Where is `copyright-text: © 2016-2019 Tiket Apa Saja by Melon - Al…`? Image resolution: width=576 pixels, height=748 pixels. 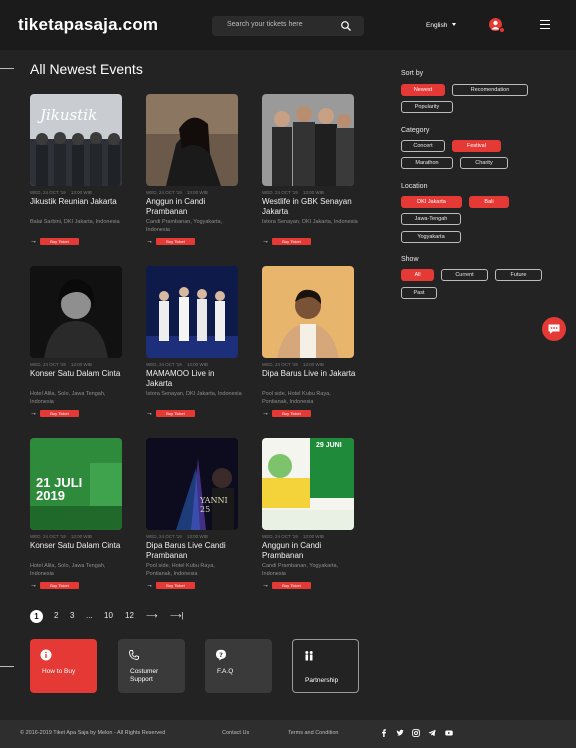 copyright-text: © 2016-2019 Tiket Apa Saja by Melon - Al… is located at coordinates (93, 733).